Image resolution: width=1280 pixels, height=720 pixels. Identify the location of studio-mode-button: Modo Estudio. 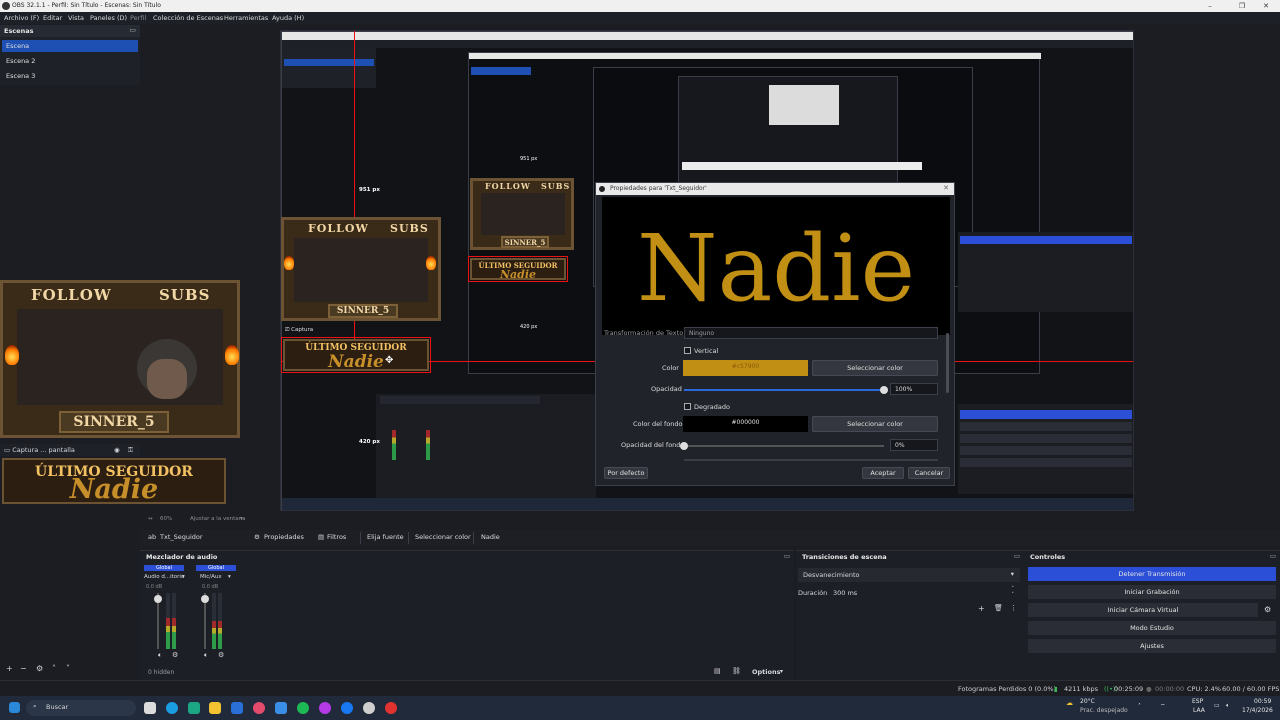
(1152, 628).